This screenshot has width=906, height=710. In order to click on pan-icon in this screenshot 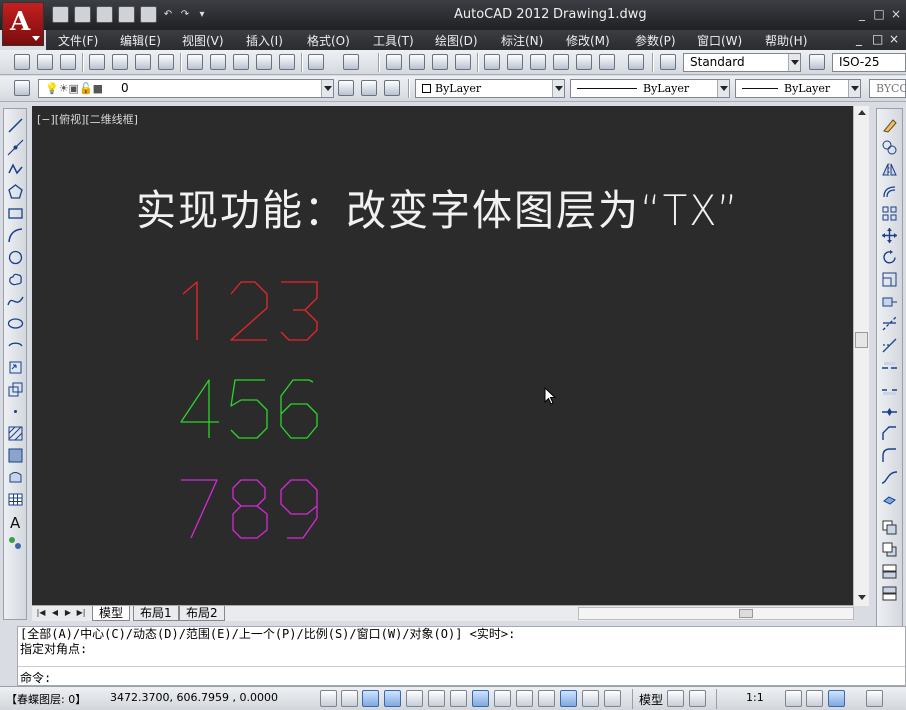, I will do `click(394, 62)`.